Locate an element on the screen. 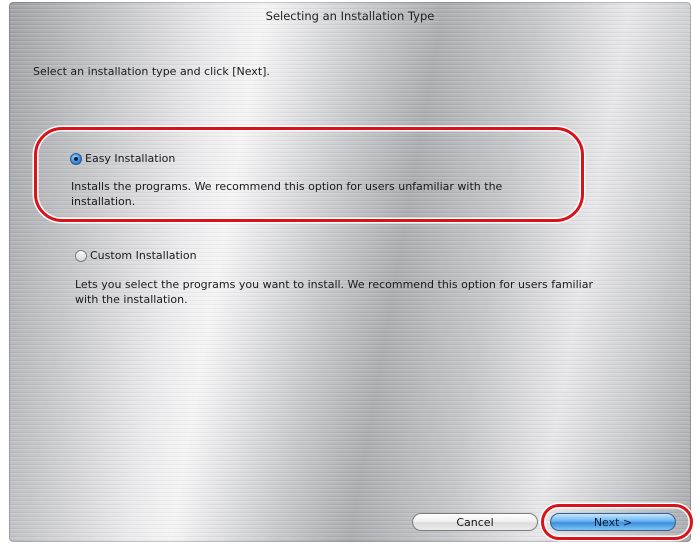  radio-unselected-icon is located at coordinates (81, 255).